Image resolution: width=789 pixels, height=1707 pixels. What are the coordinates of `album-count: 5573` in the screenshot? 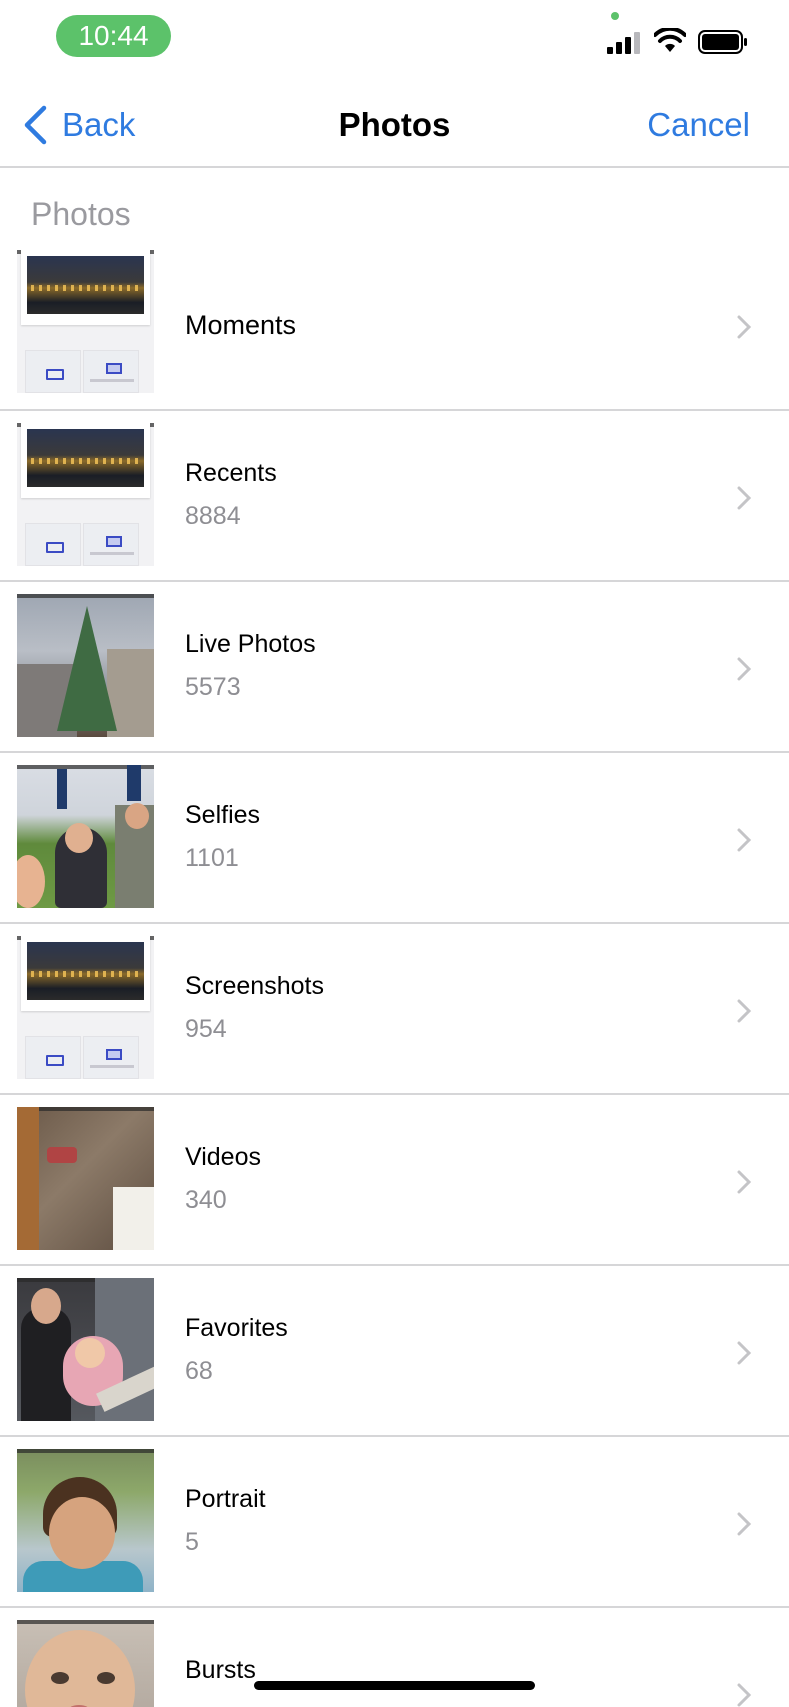 It's located at (213, 687).